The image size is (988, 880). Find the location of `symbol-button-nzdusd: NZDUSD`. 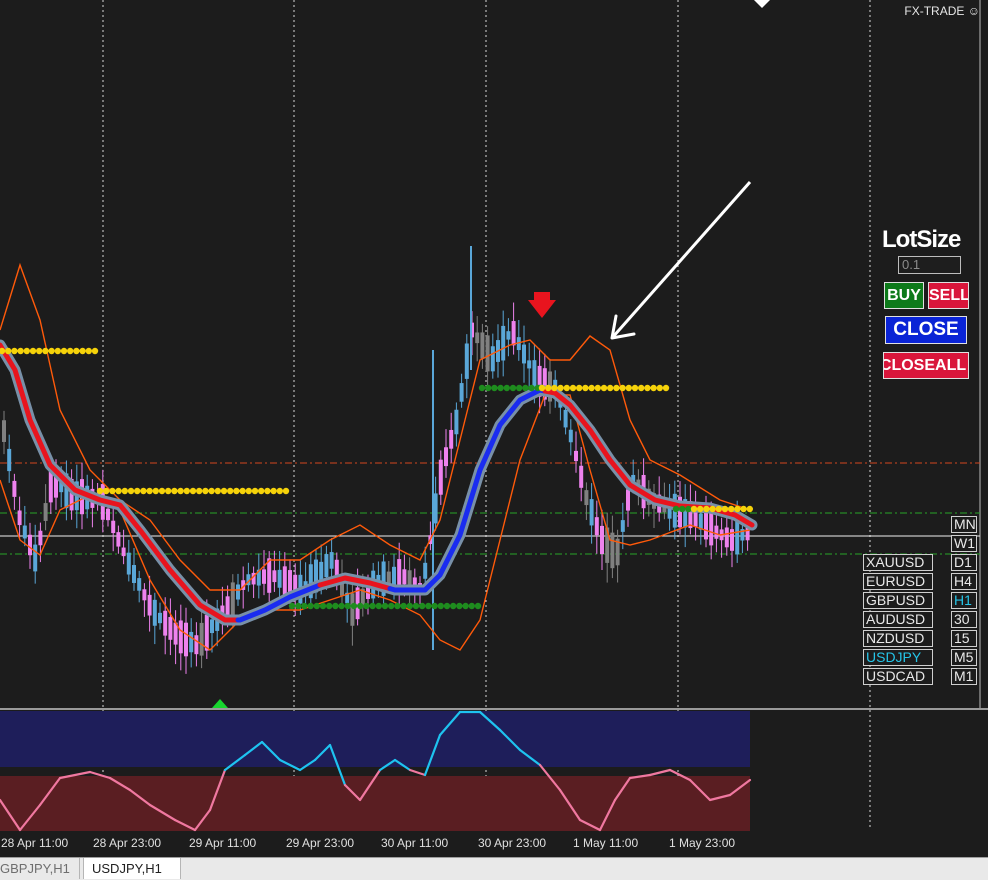

symbol-button-nzdusd: NZDUSD is located at coordinates (898, 638).